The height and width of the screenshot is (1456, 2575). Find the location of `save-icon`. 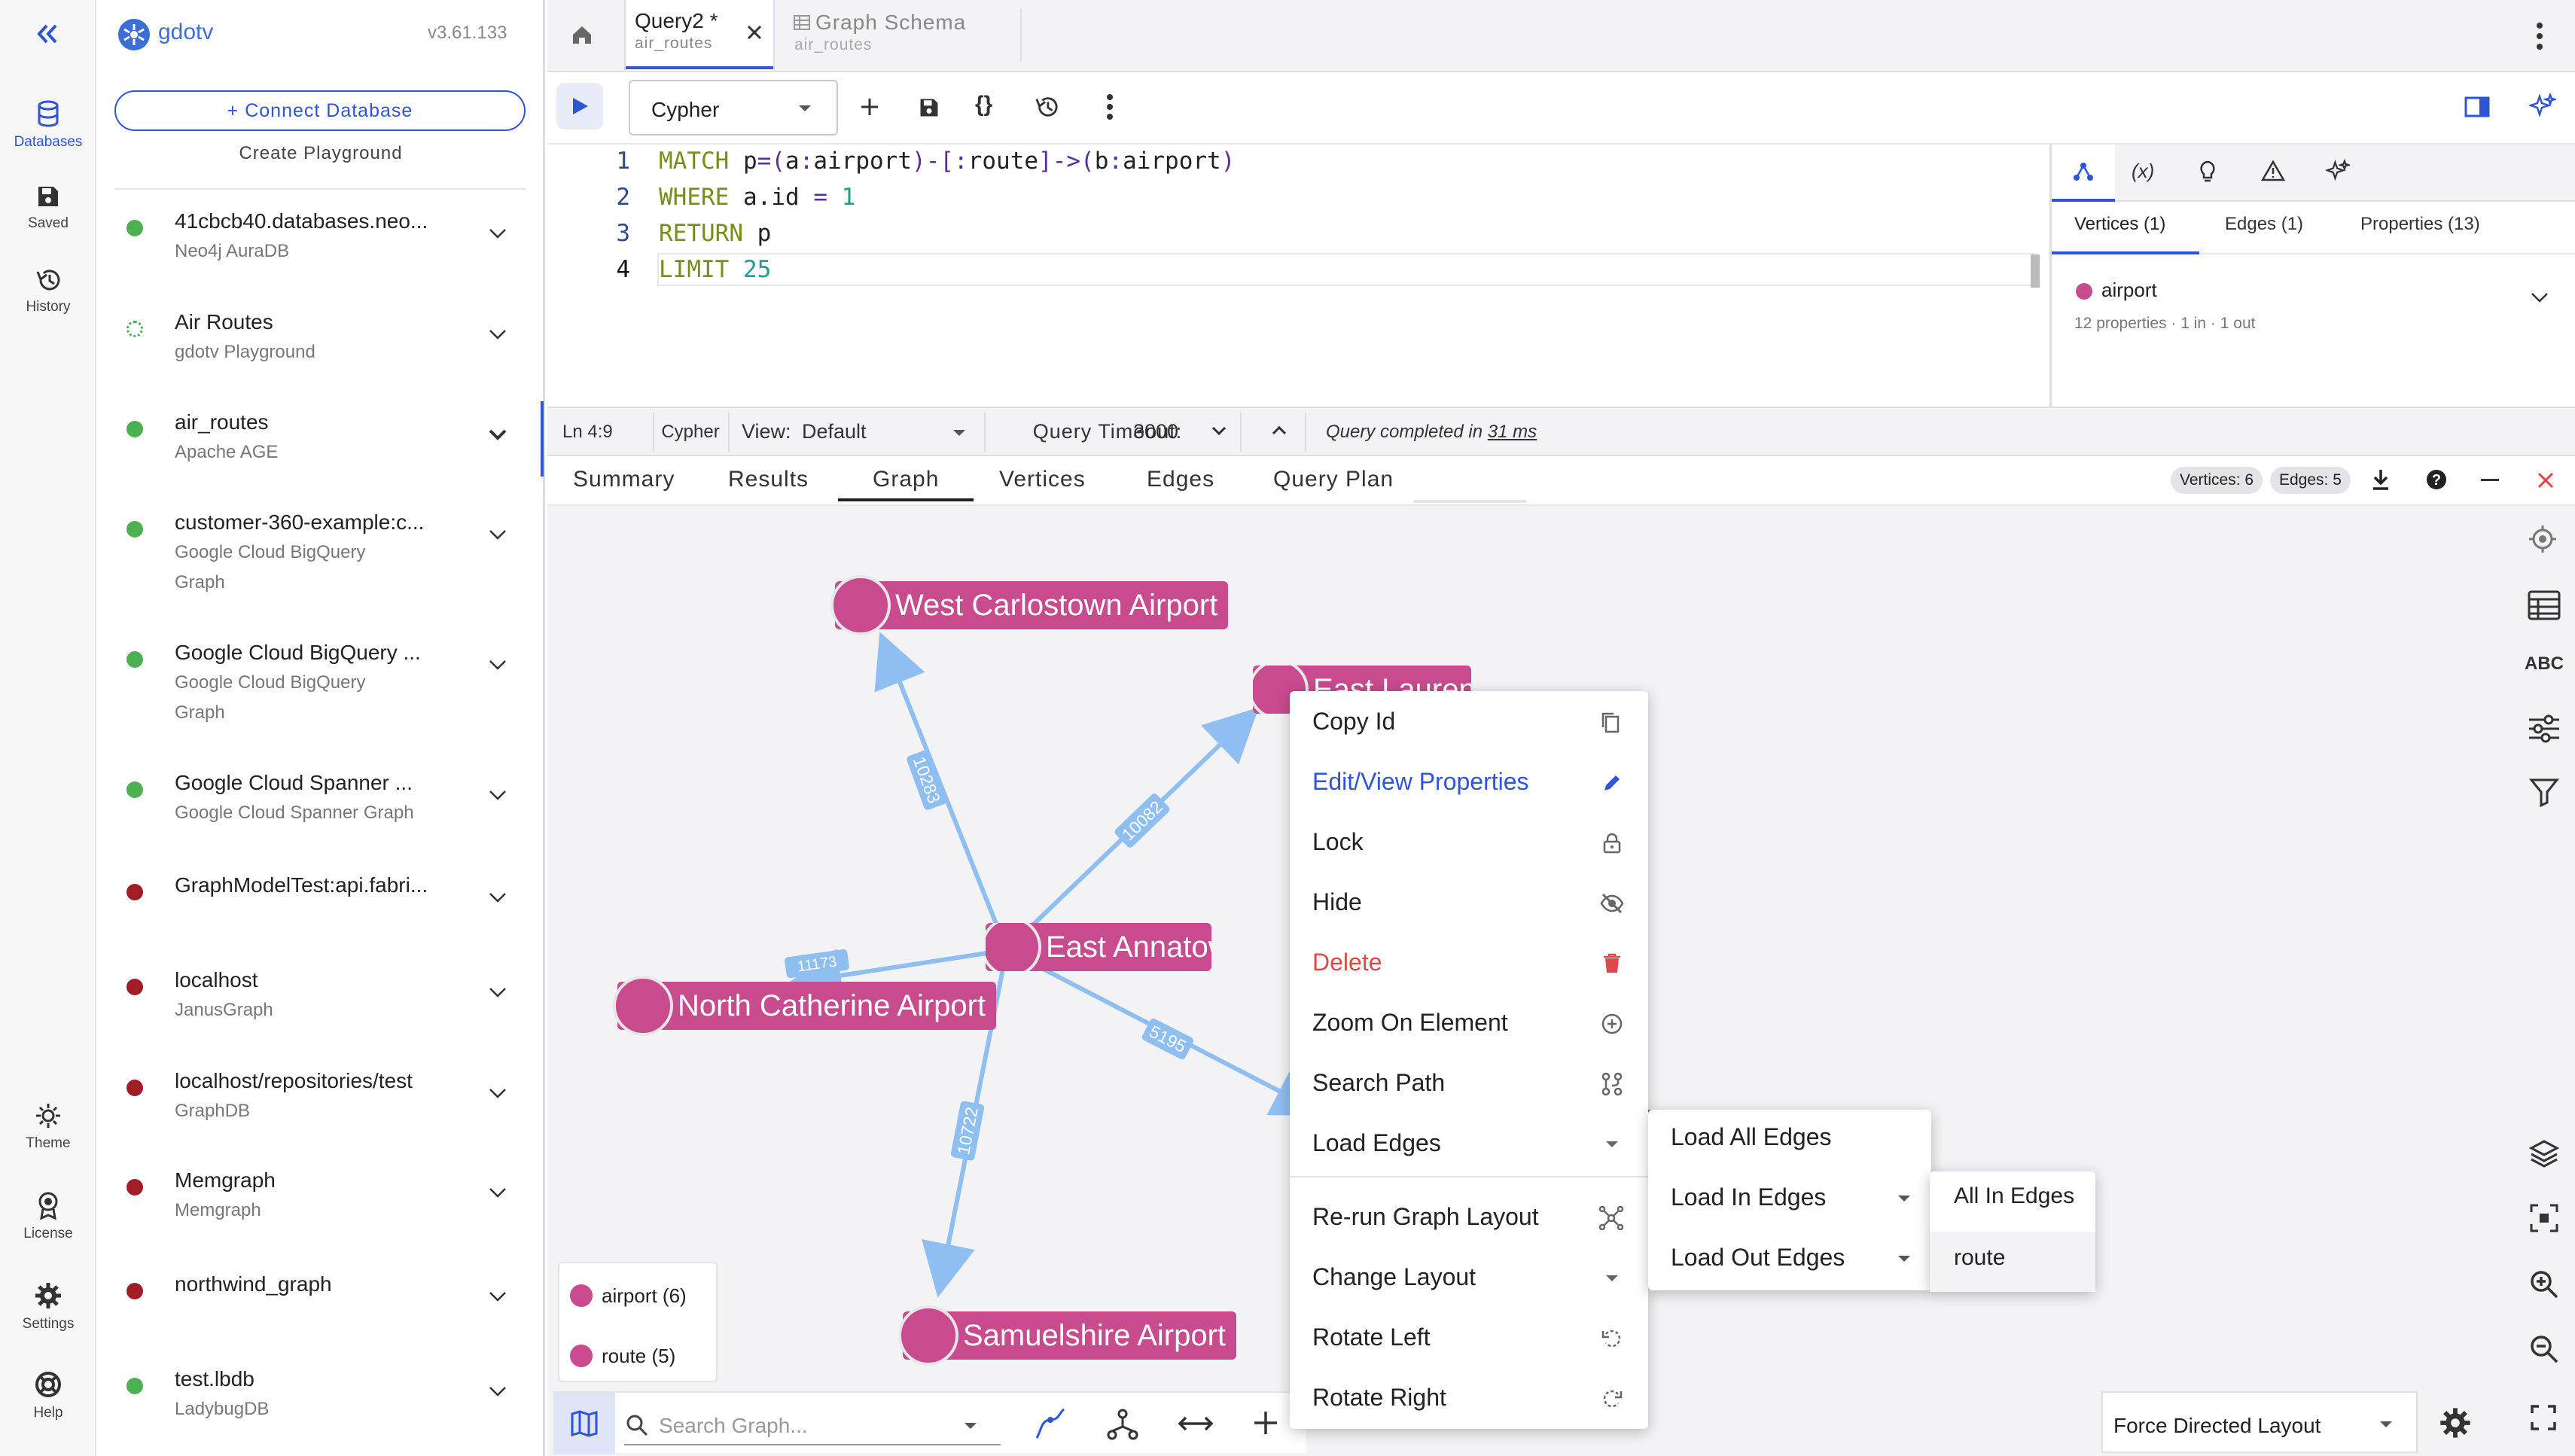

save-icon is located at coordinates (929, 107).